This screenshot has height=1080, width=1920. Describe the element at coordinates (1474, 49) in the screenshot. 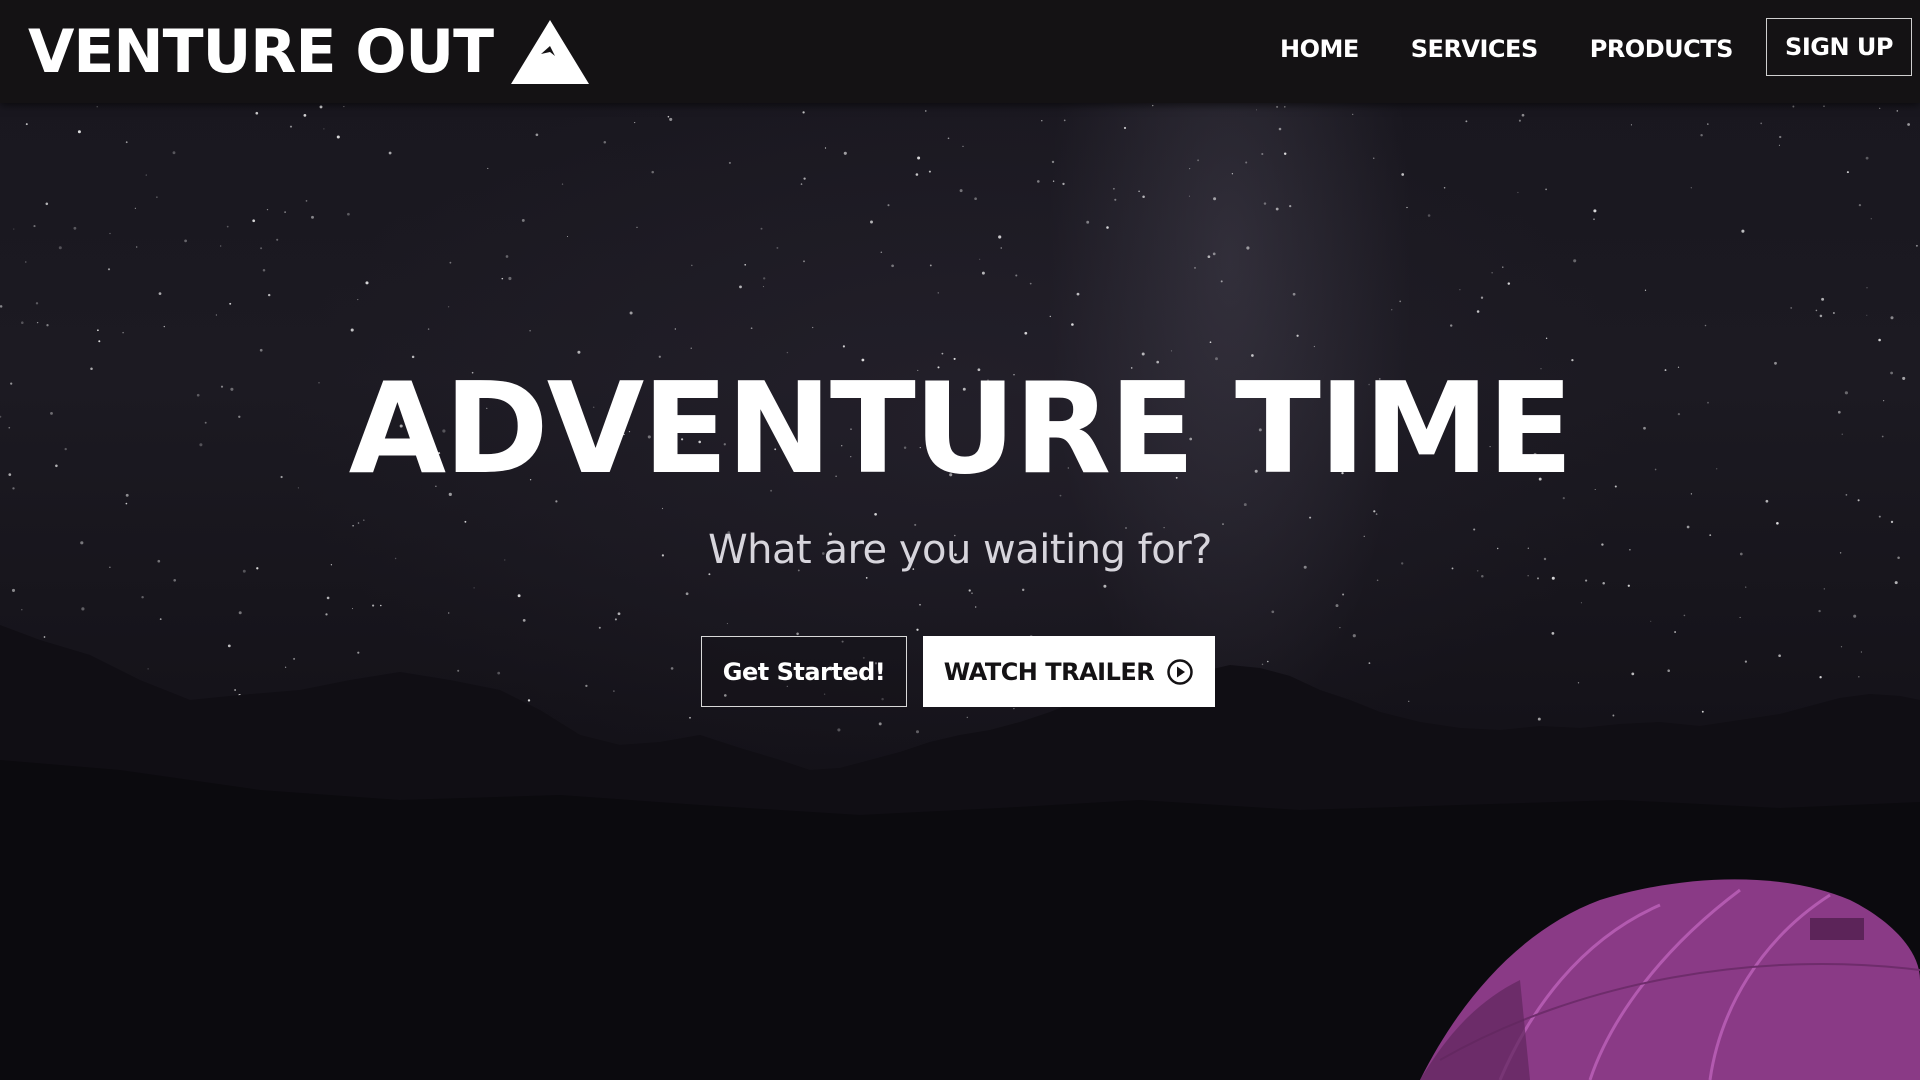

I see `nav-services-link: SERVICES` at that location.